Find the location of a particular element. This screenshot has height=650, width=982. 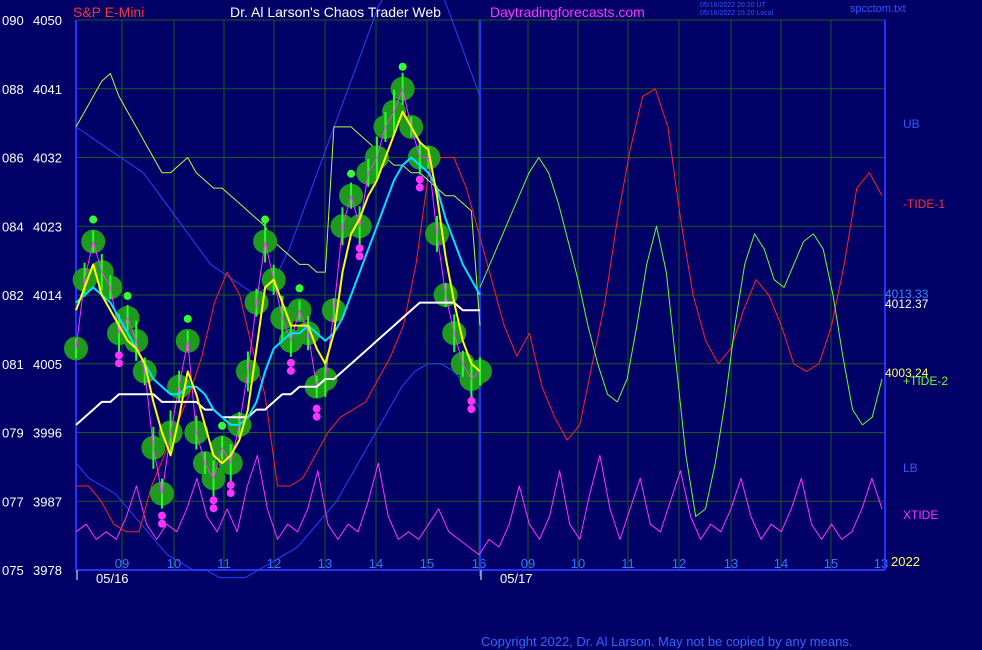

y-tick-code: 088 is located at coordinates (13, 89).